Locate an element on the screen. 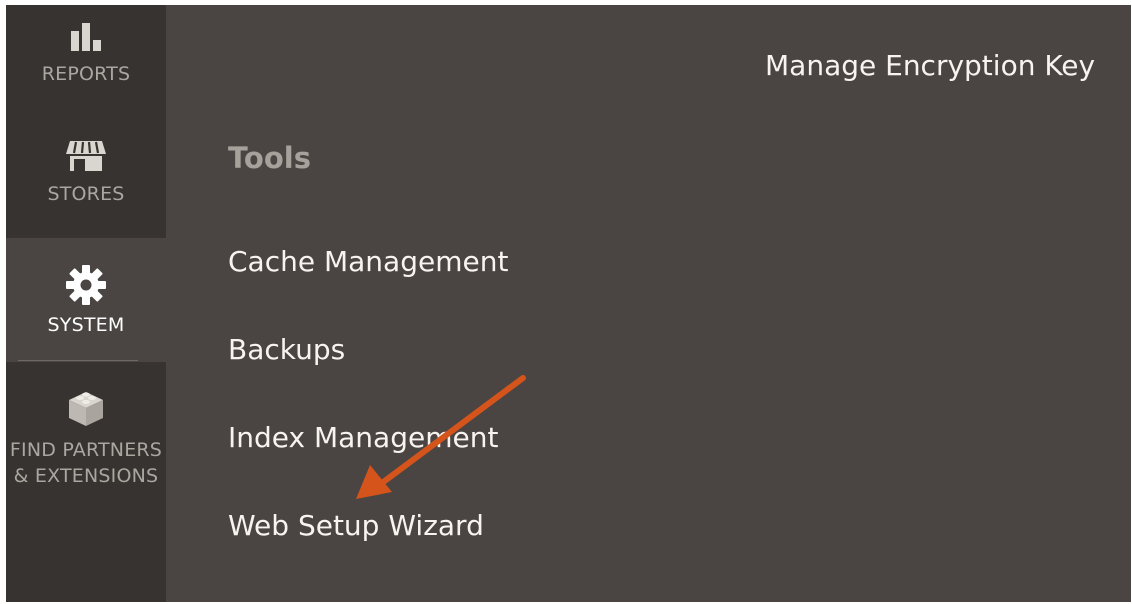 This screenshot has height=604, width=1132. sidebar-item-stores: STORES is located at coordinates (86, 177).